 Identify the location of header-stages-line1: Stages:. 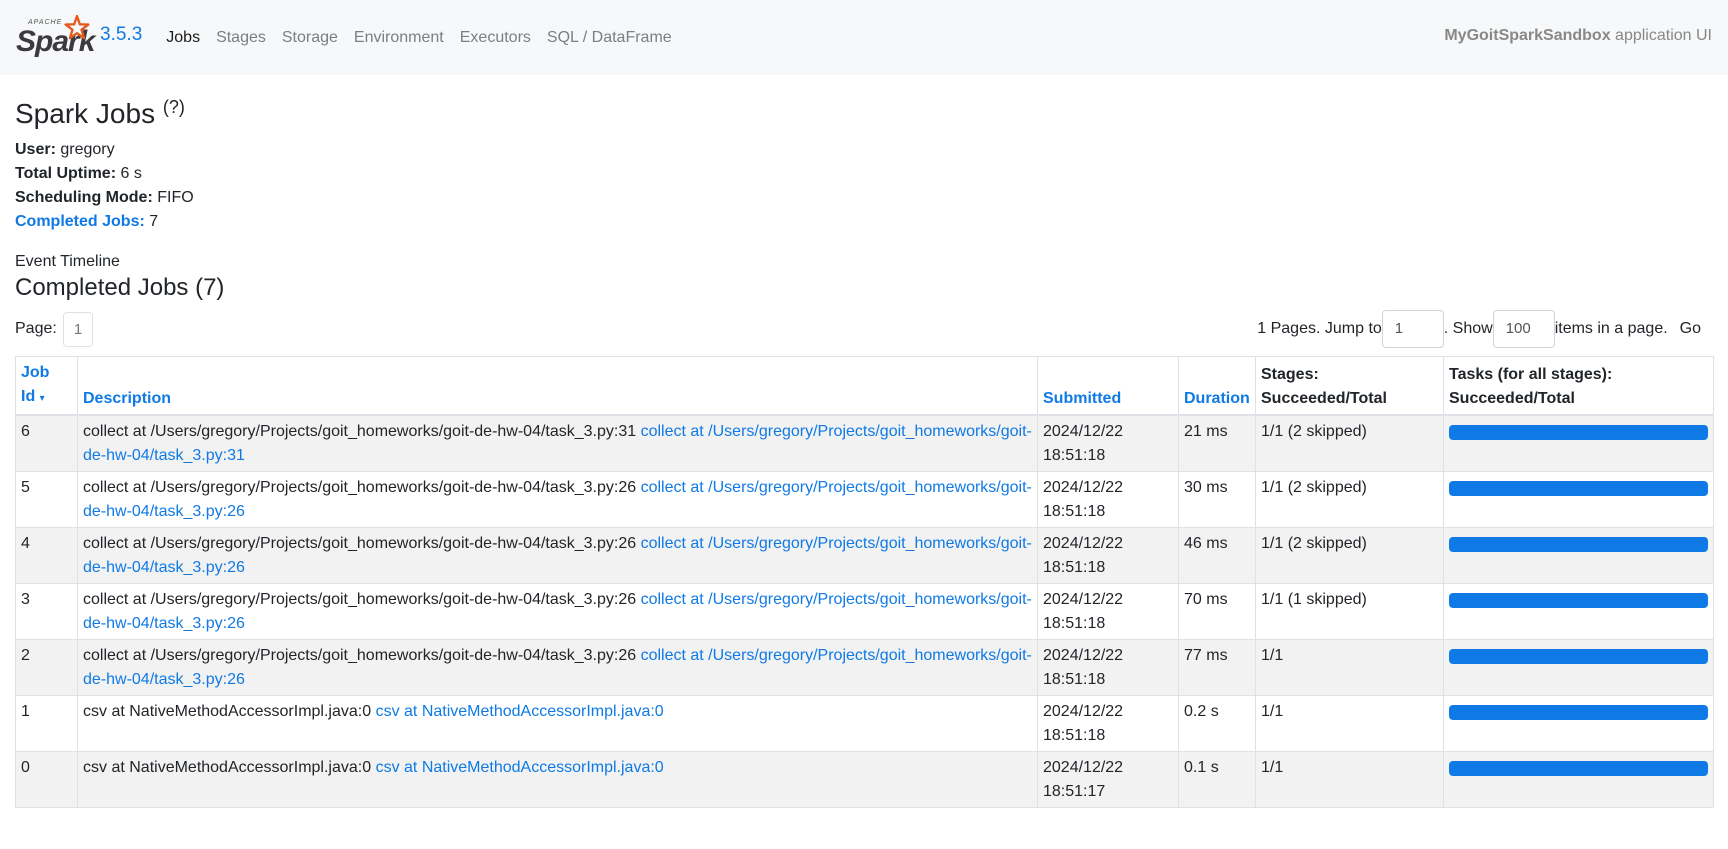
(1290, 374).